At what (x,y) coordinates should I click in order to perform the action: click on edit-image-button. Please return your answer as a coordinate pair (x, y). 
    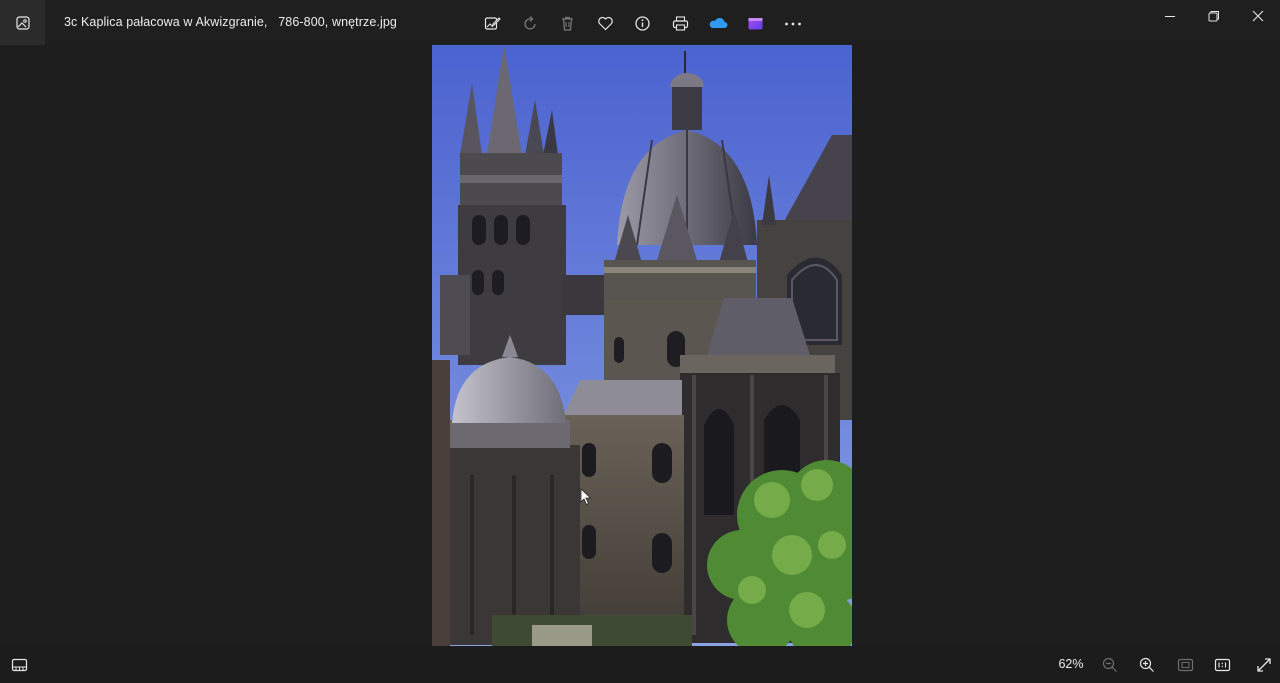
    Looking at the image, I should click on (493, 23).